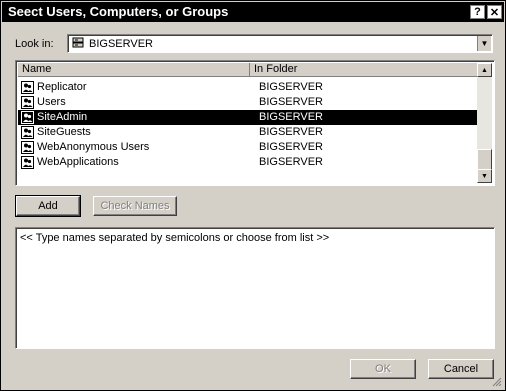 The image size is (506, 391). I want to click on list-item: WebAnonymous Users BIGSERVER, so click(249, 147).